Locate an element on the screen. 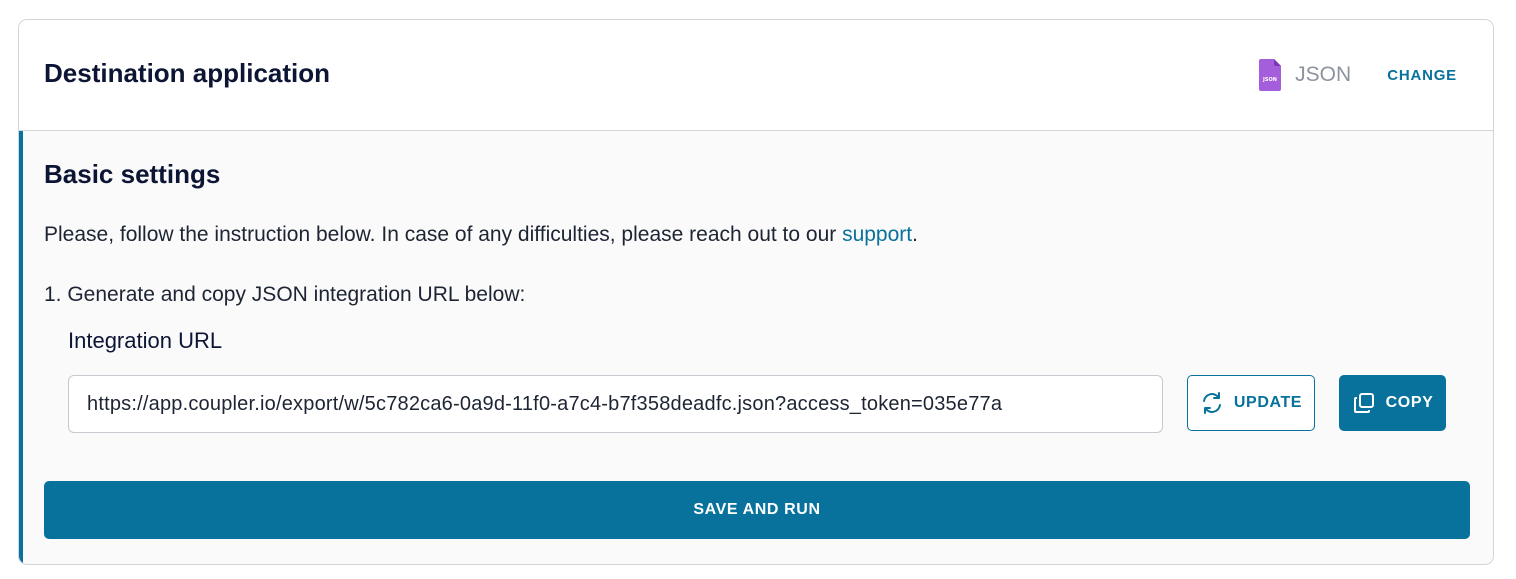 The image size is (1516, 579). update-button: UPDATE is located at coordinates (1251, 403).